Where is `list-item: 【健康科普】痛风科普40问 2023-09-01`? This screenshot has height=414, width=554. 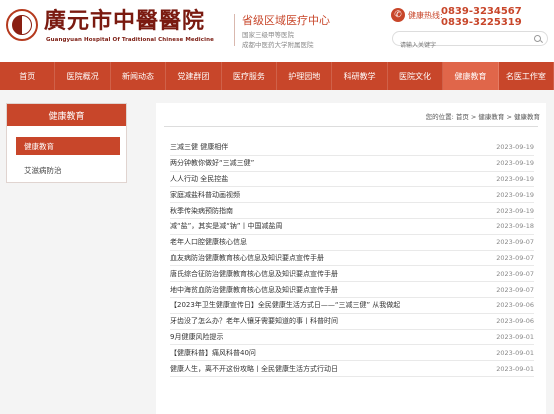 list-item: 【健康科普】痛风科普40问 2023-09-01 is located at coordinates (352, 353).